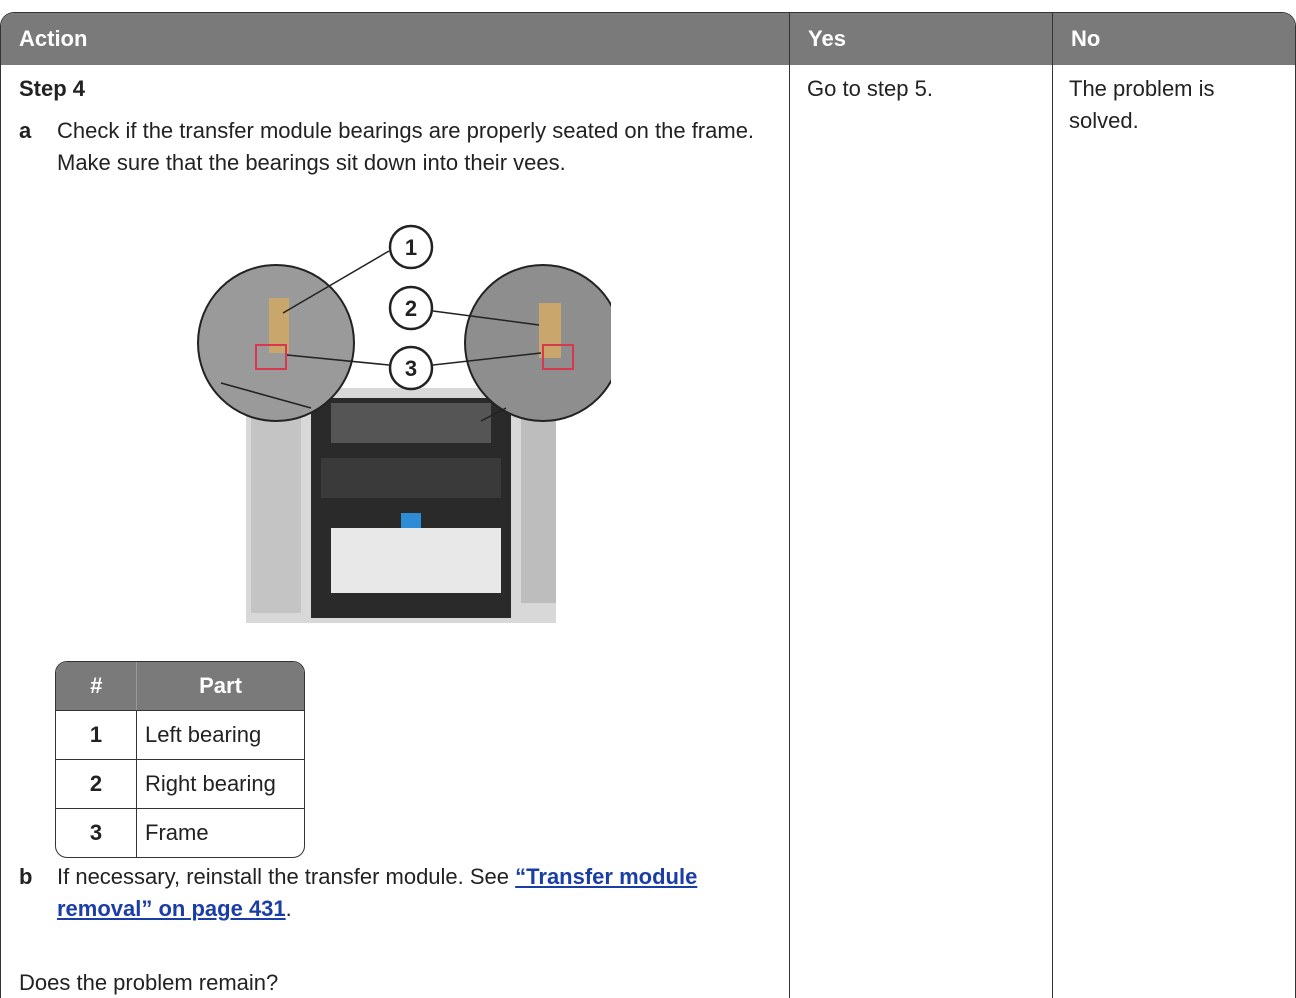 The height and width of the screenshot is (998, 1296). I want to click on step-title: Step 4, so click(52, 88).